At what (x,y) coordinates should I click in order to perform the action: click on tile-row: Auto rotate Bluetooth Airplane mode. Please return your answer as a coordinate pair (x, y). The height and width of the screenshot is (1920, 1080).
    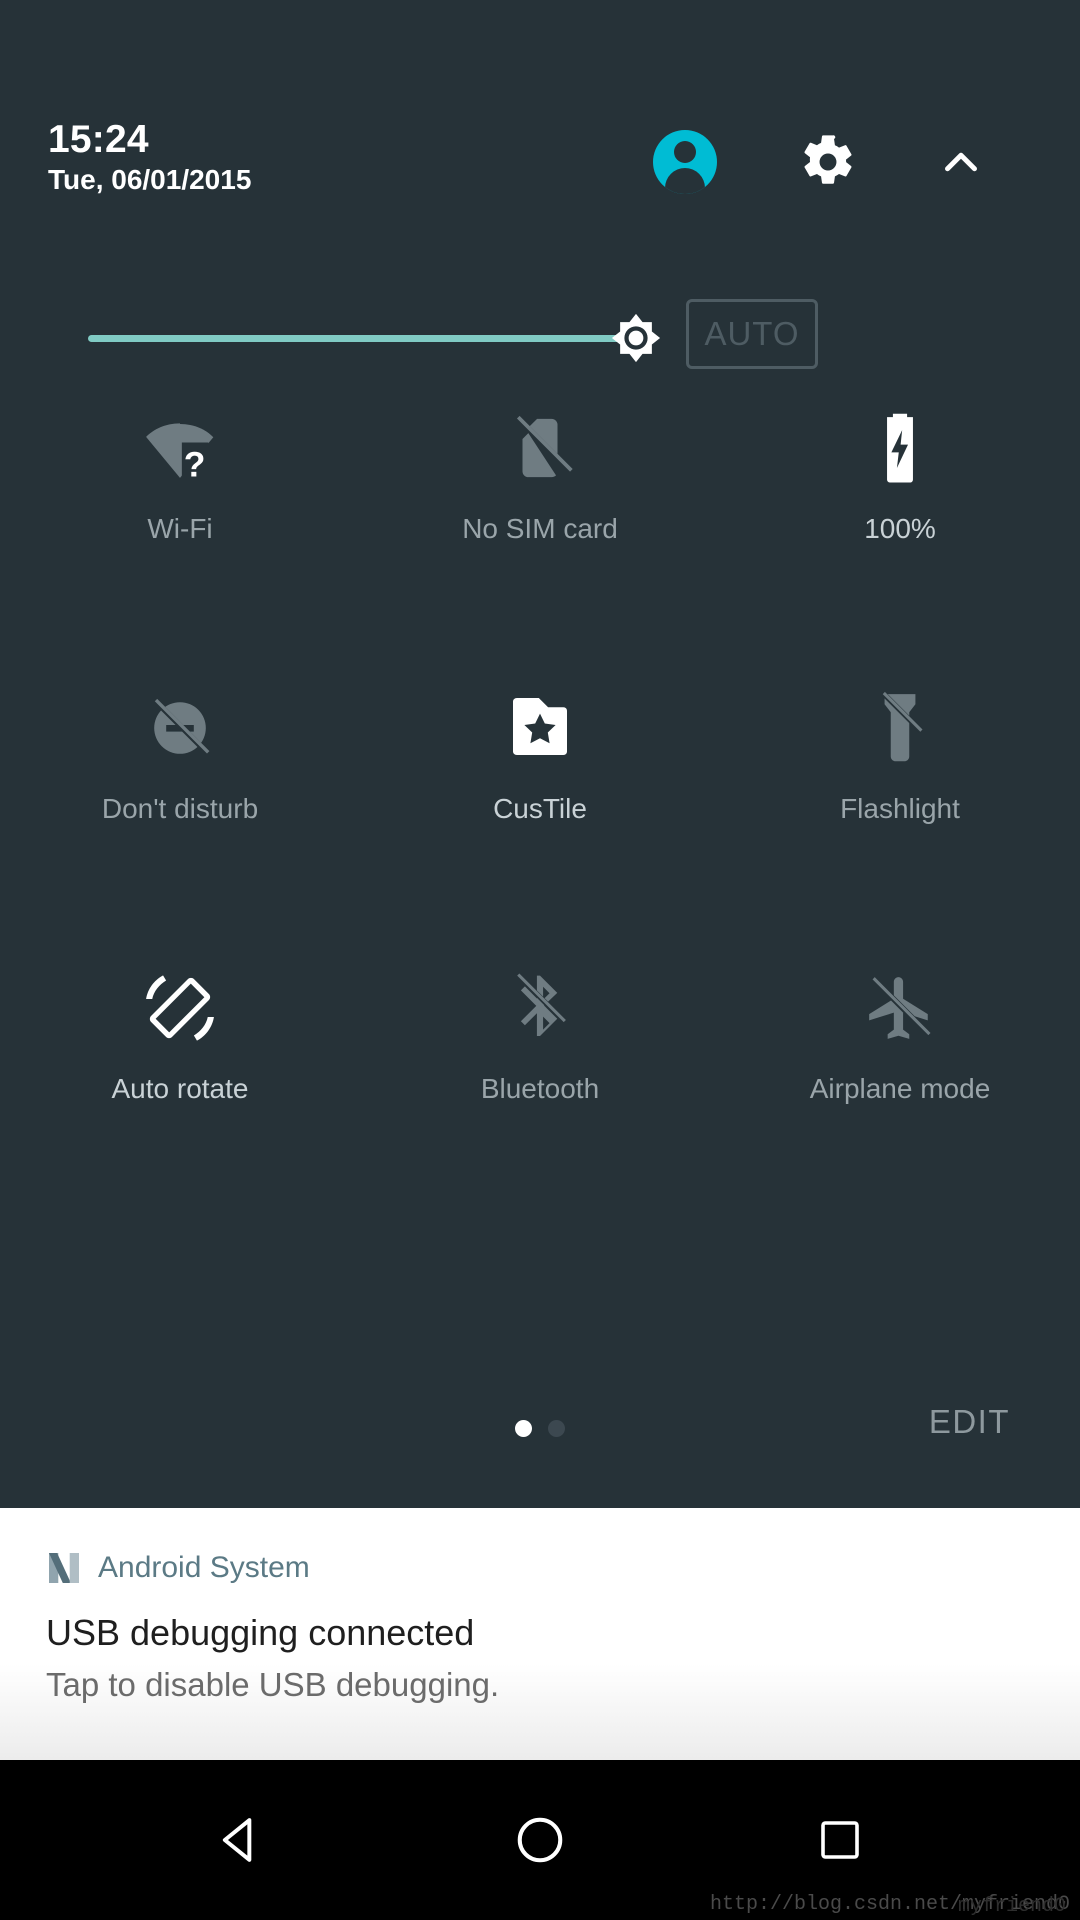
    Looking at the image, I should click on (540, 1085).